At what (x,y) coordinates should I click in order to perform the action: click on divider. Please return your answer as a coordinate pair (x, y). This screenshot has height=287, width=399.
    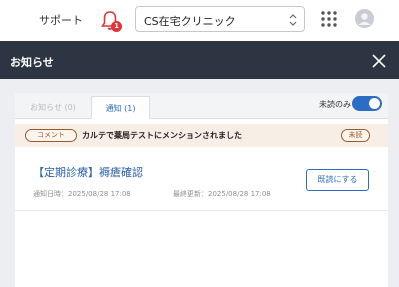
    Looking at the image, I should click on (201, 210).